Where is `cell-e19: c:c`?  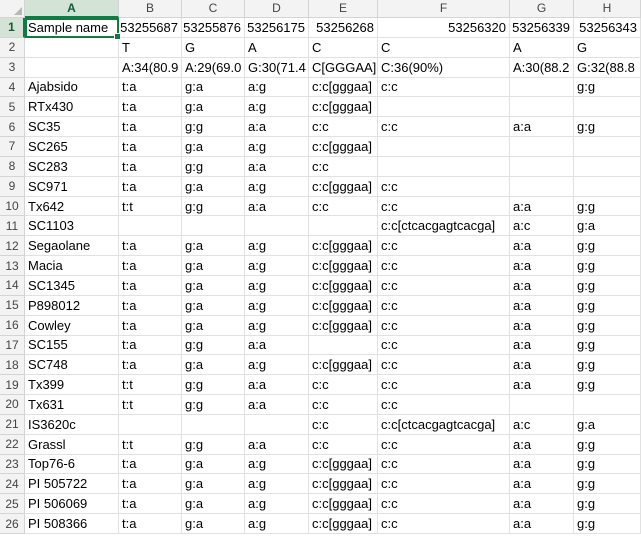 cell-e19: c:c is located at coordinates (343, 385).